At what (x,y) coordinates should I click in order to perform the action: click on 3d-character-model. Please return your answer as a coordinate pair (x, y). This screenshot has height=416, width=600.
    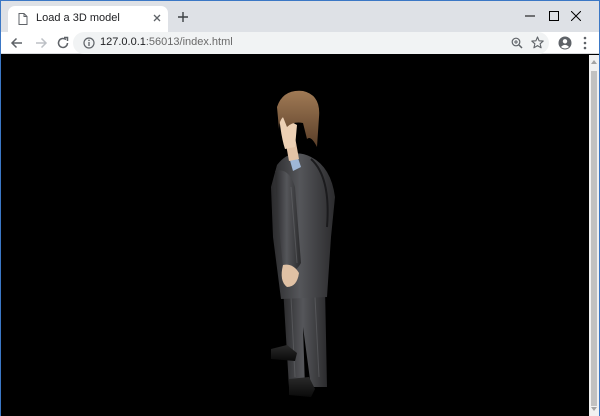
    Looking at the image, I should click on (303, 243).